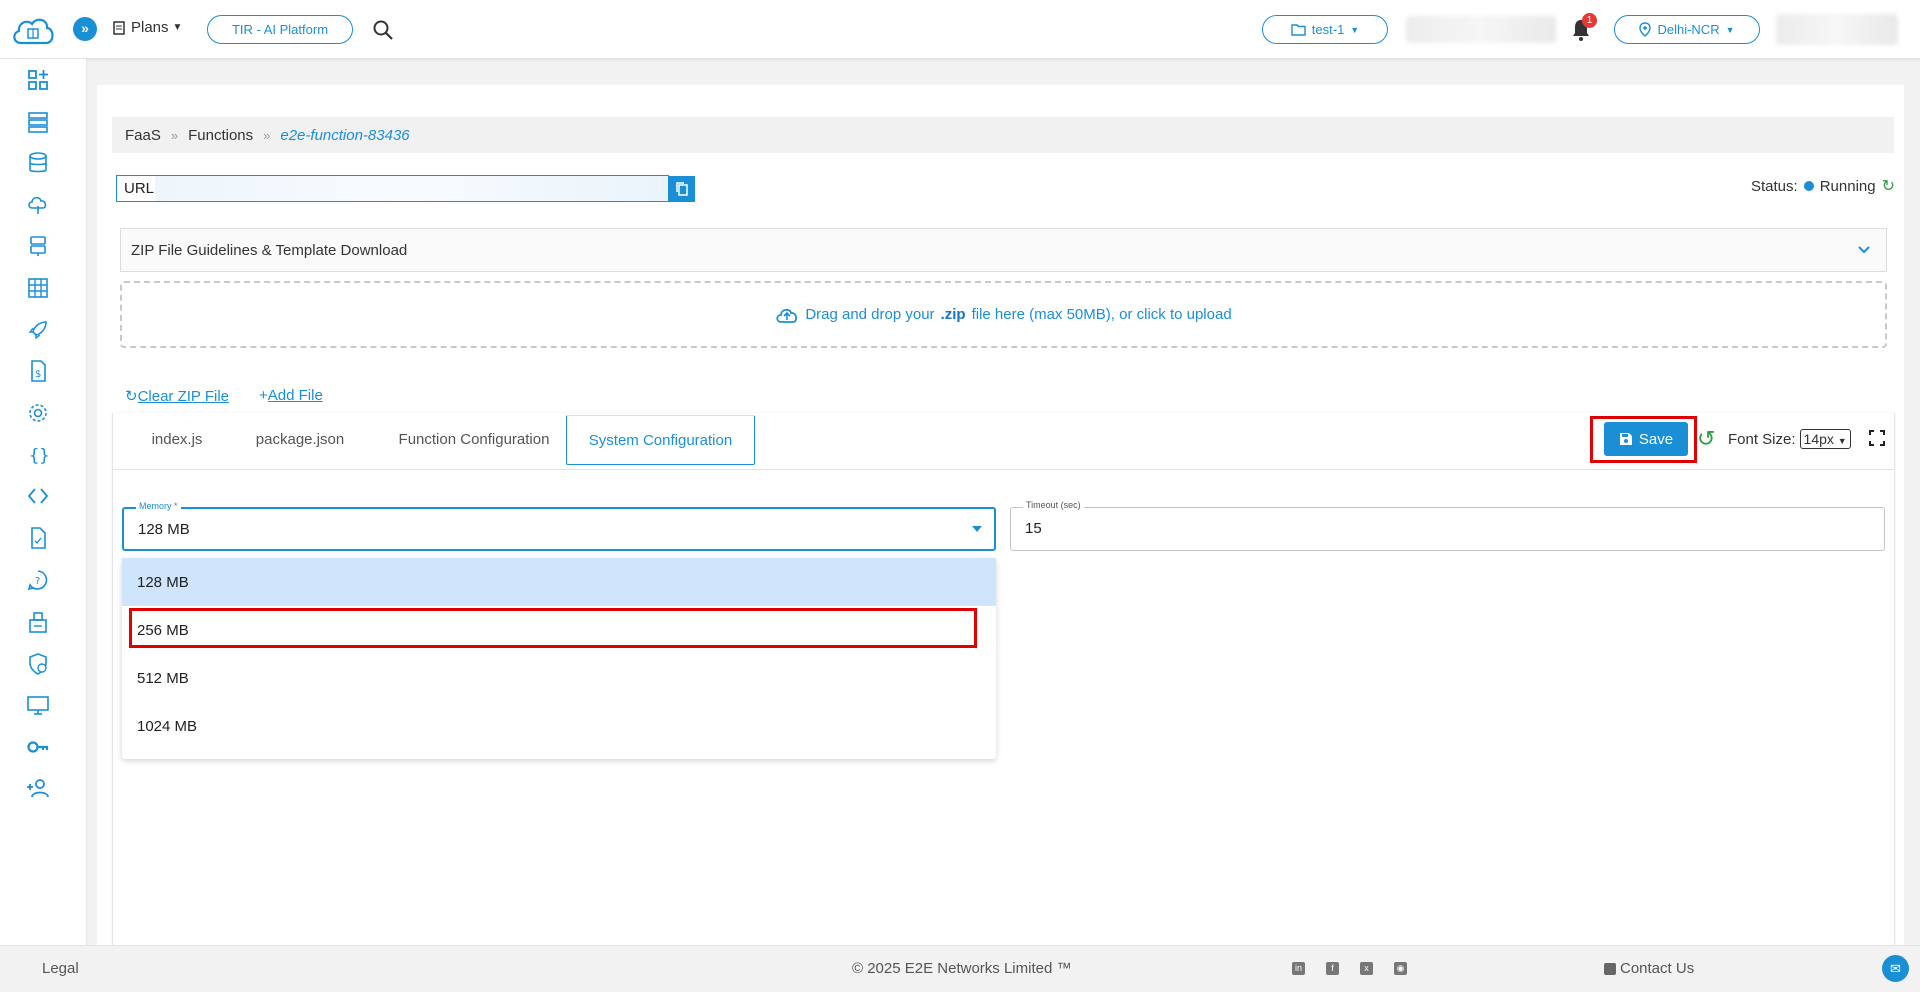 The image size is (1920, 992). Describe the element at coordinates (953, 314) in the screenshot. I see `dropzone-ext: .zip` at that location.